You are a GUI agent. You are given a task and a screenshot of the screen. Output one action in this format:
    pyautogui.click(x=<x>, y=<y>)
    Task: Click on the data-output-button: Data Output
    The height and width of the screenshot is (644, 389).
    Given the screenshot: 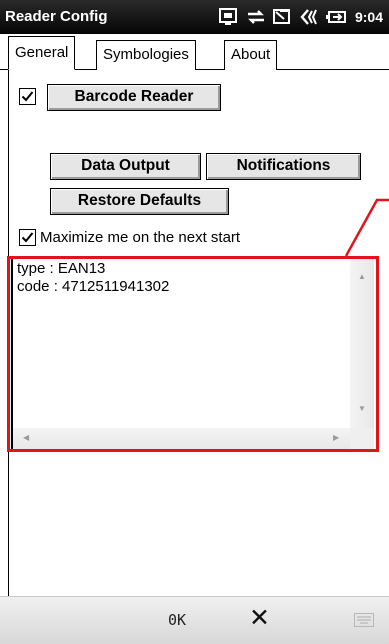 What is the action you would take?
    pyautogui.click(x=125, y=166)
    